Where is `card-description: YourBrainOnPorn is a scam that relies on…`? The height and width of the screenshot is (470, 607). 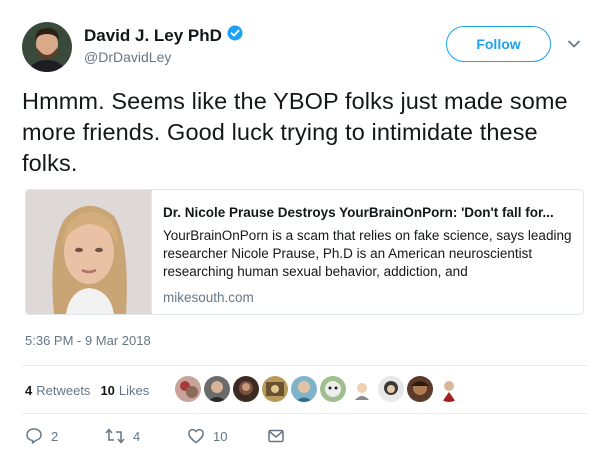 card-description: YourBrainOnPorn is a scam that relies on… is located at coordinates (367, 253).